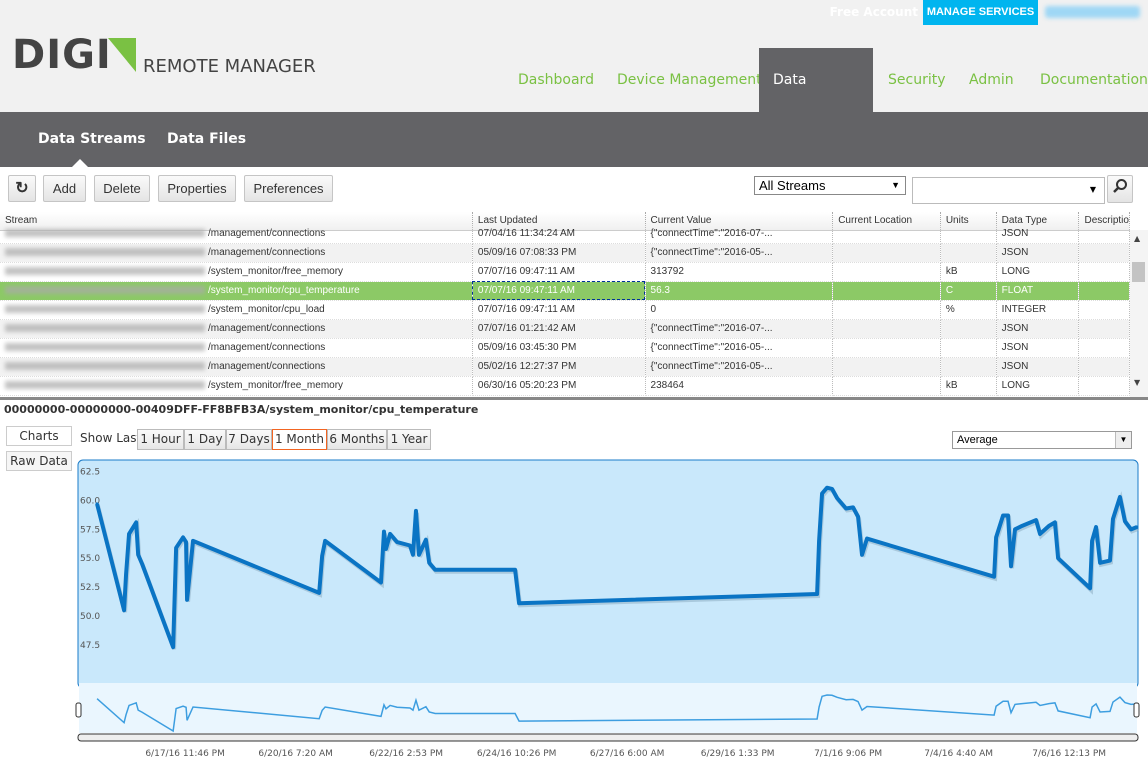 Image resolution: width=1148 pixels, height=774 pixels. I want to click on cell-text: %, so click(950, 309).